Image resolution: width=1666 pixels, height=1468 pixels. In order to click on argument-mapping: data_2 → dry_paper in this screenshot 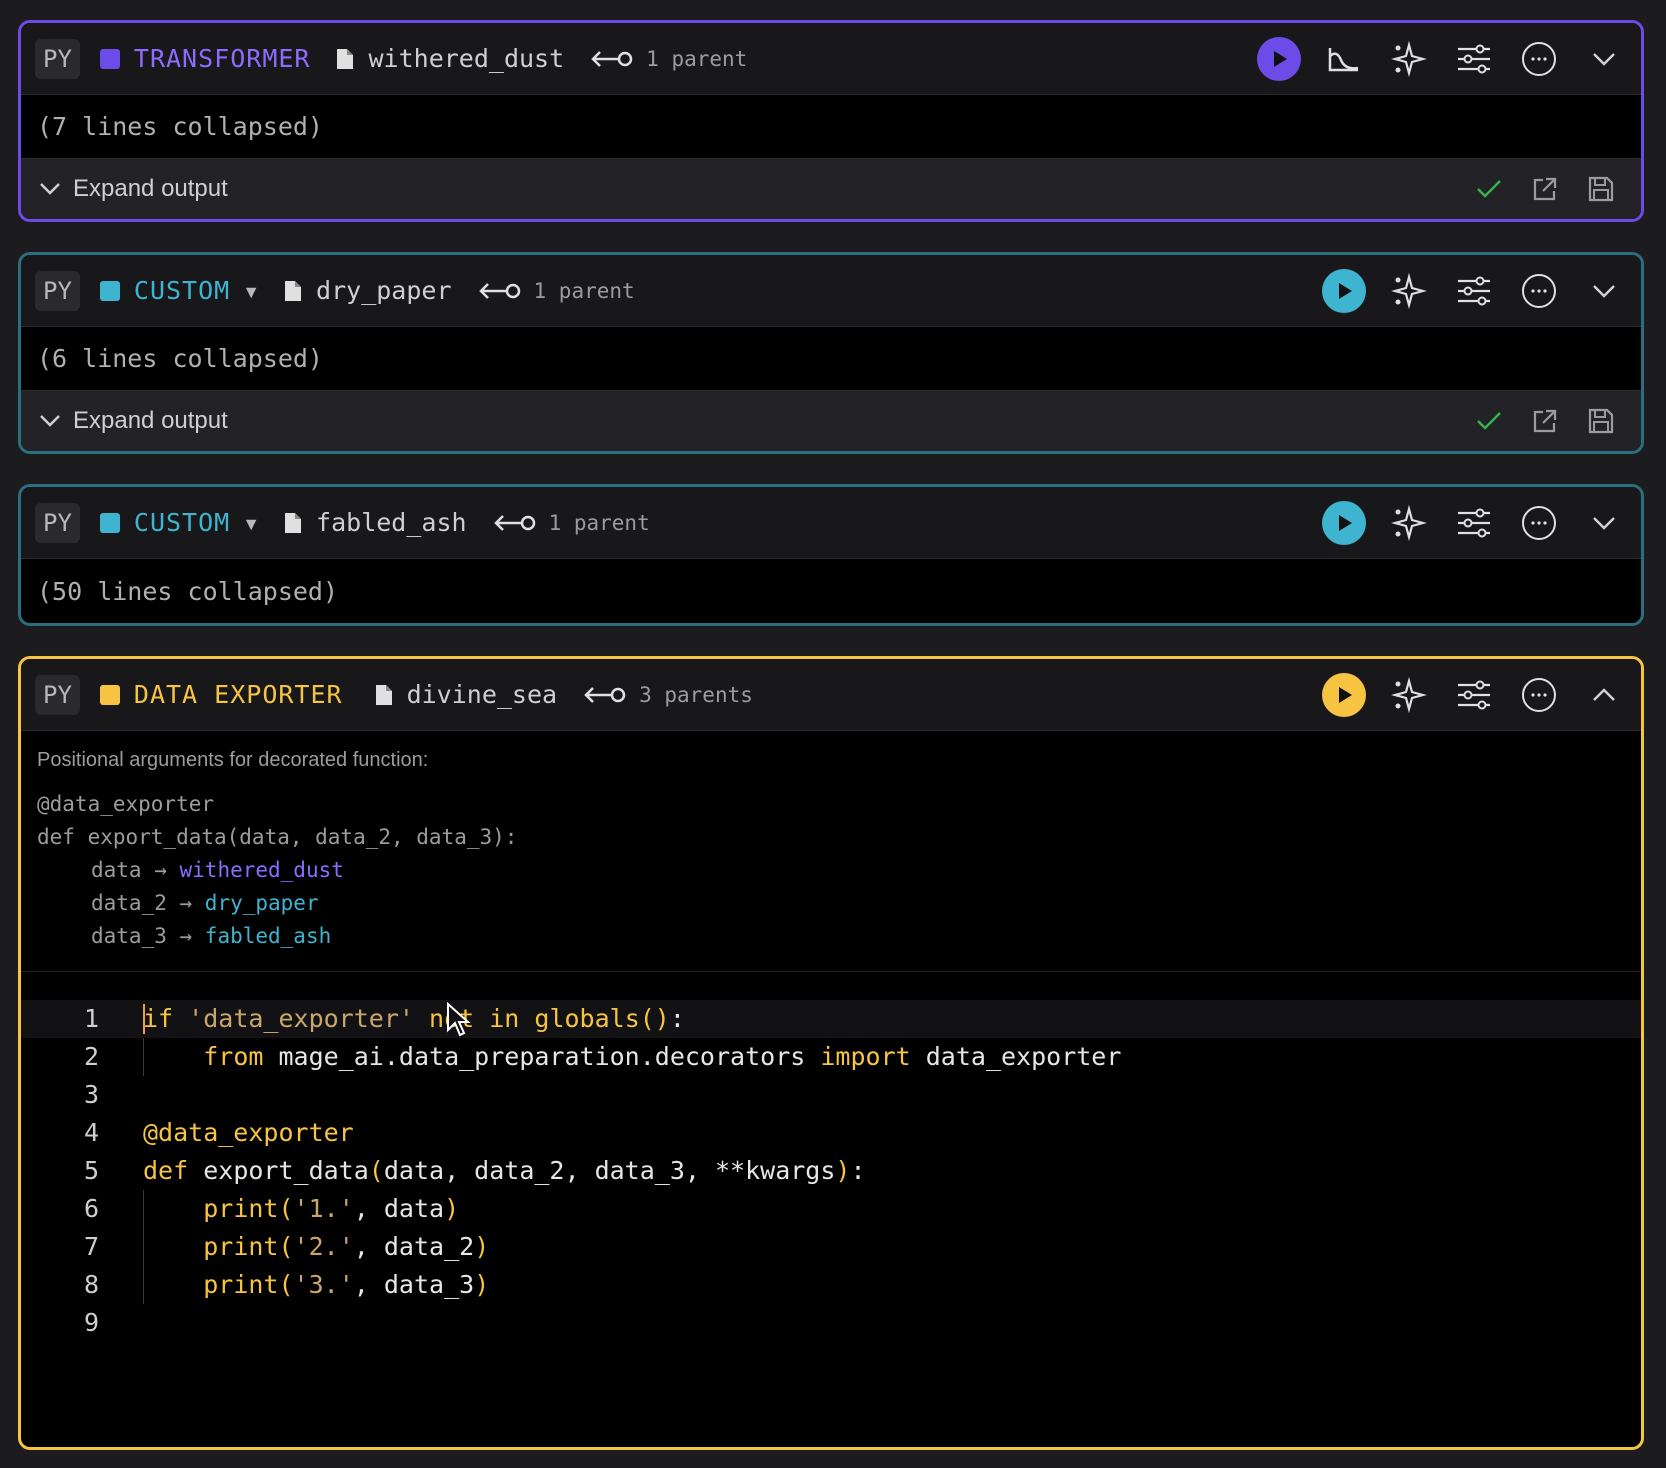, I will do `click(831, 903)`.